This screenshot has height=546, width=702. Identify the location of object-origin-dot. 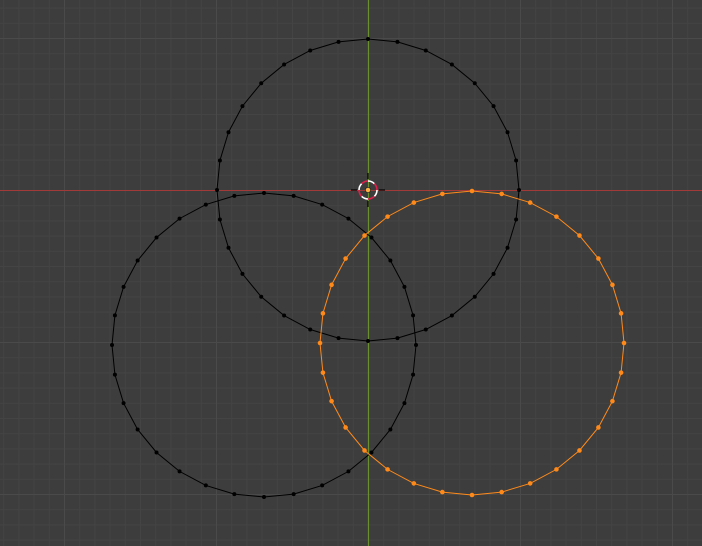
(368, 190).